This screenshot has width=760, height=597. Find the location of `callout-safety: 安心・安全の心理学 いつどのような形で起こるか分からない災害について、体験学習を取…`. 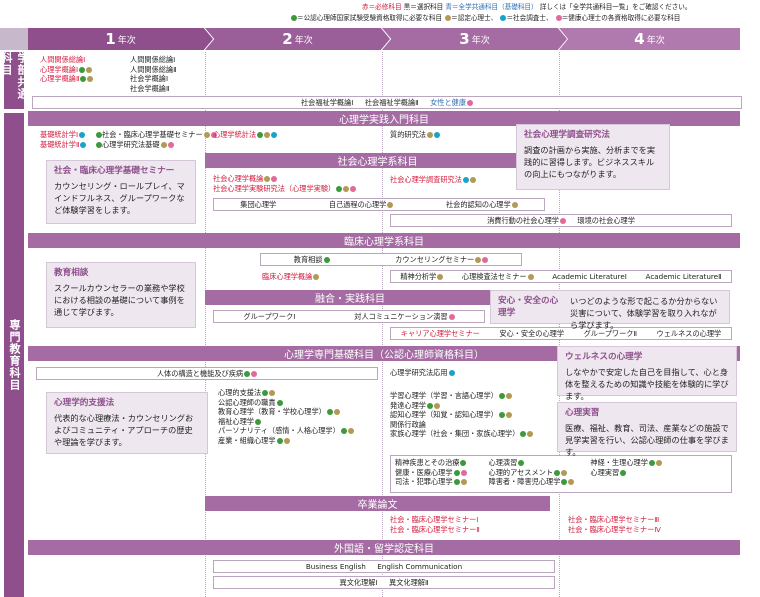

callout-safety: 安心・安全の心理学 いつどのような形で起こるか分からない災害について、体験学習を取… is located at coordinates (610, 310).